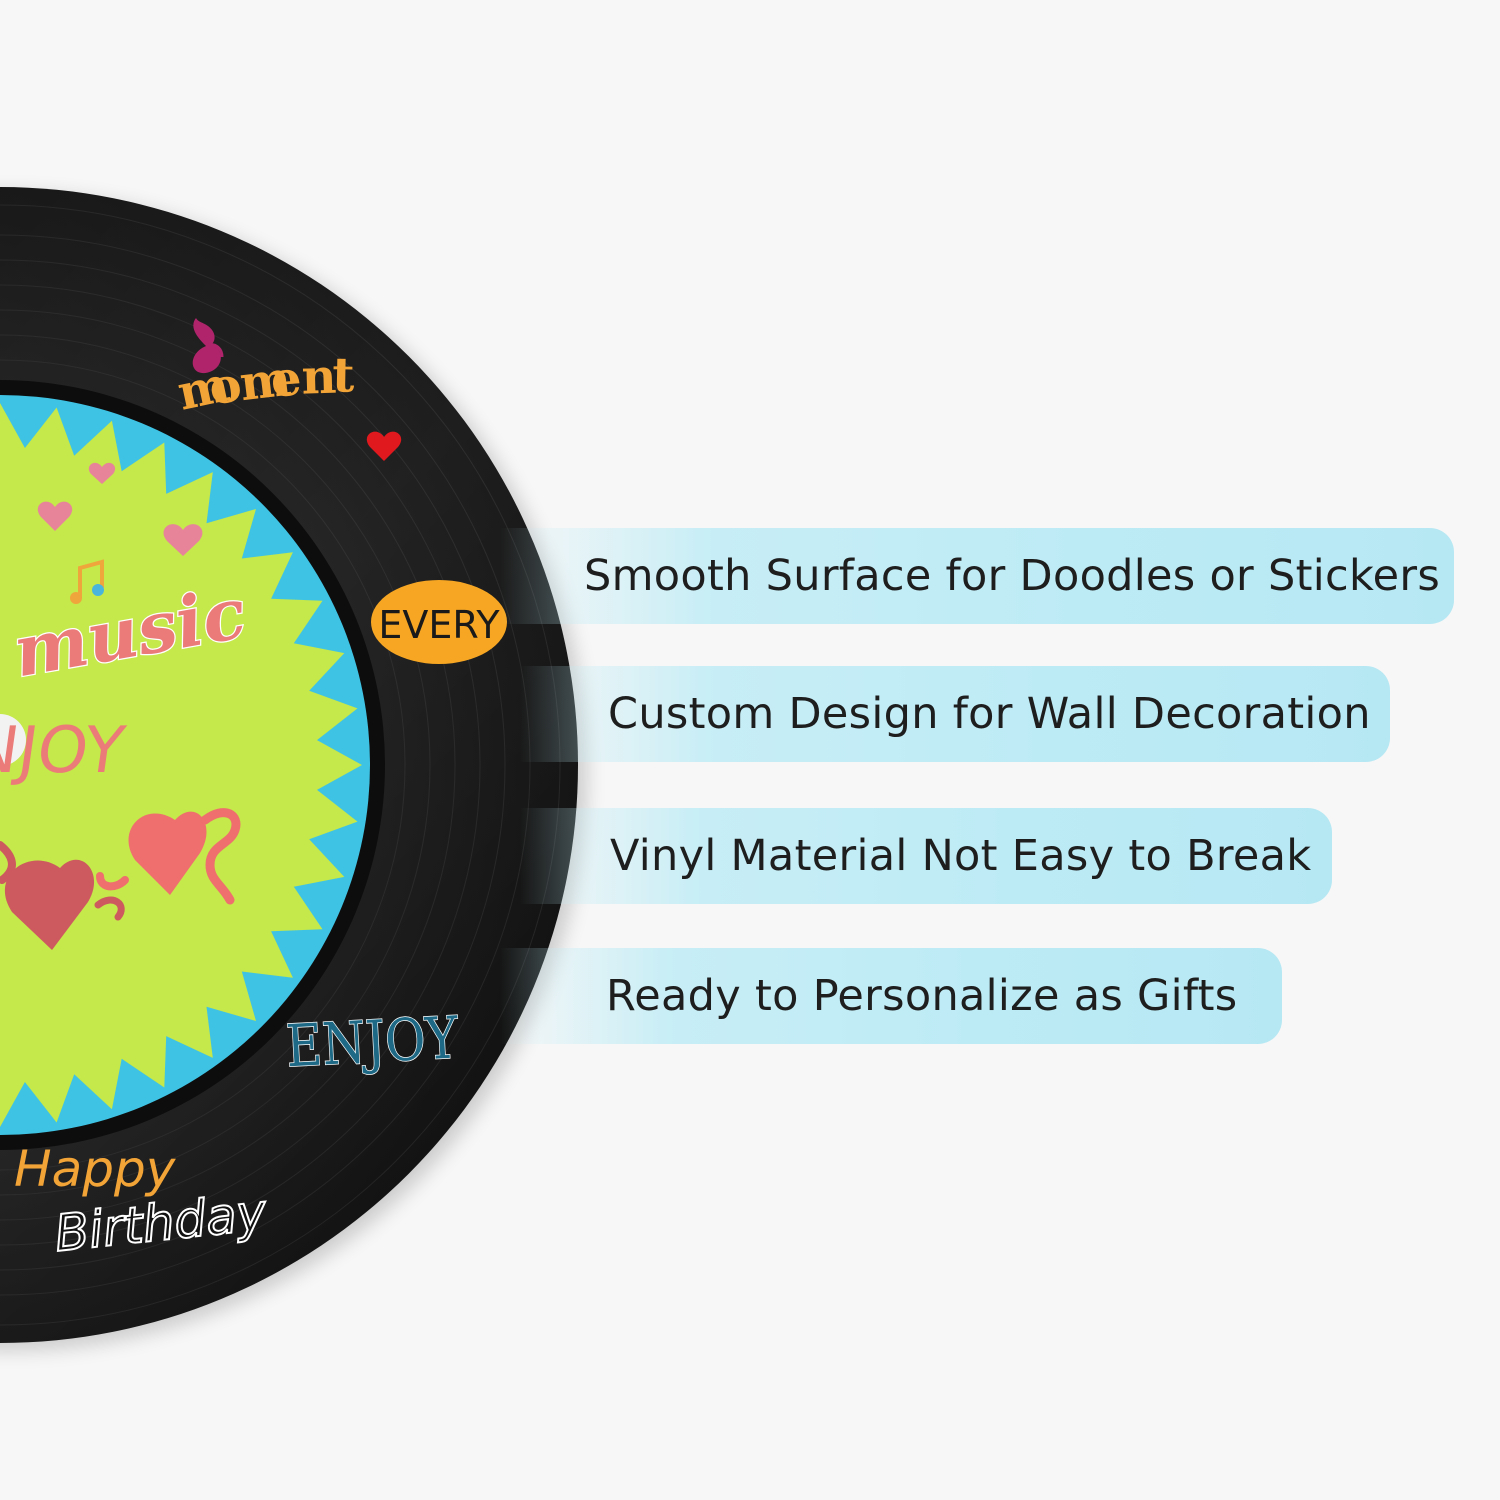 The height and width of the screenshot is (1500, 1500). I want to click on feature-bar-smooth-surface: Smooth Surface for Doodles or Stickers, so click(977, 576).